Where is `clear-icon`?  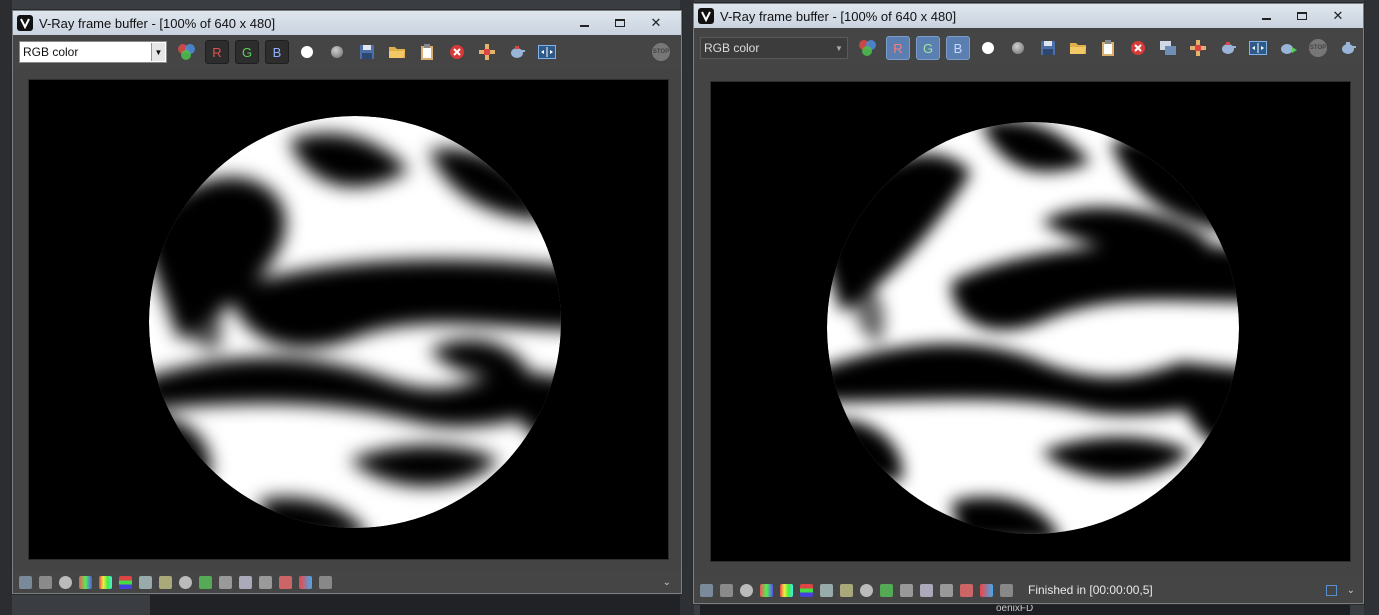
clear-icon is located at coordinates (457, 52).